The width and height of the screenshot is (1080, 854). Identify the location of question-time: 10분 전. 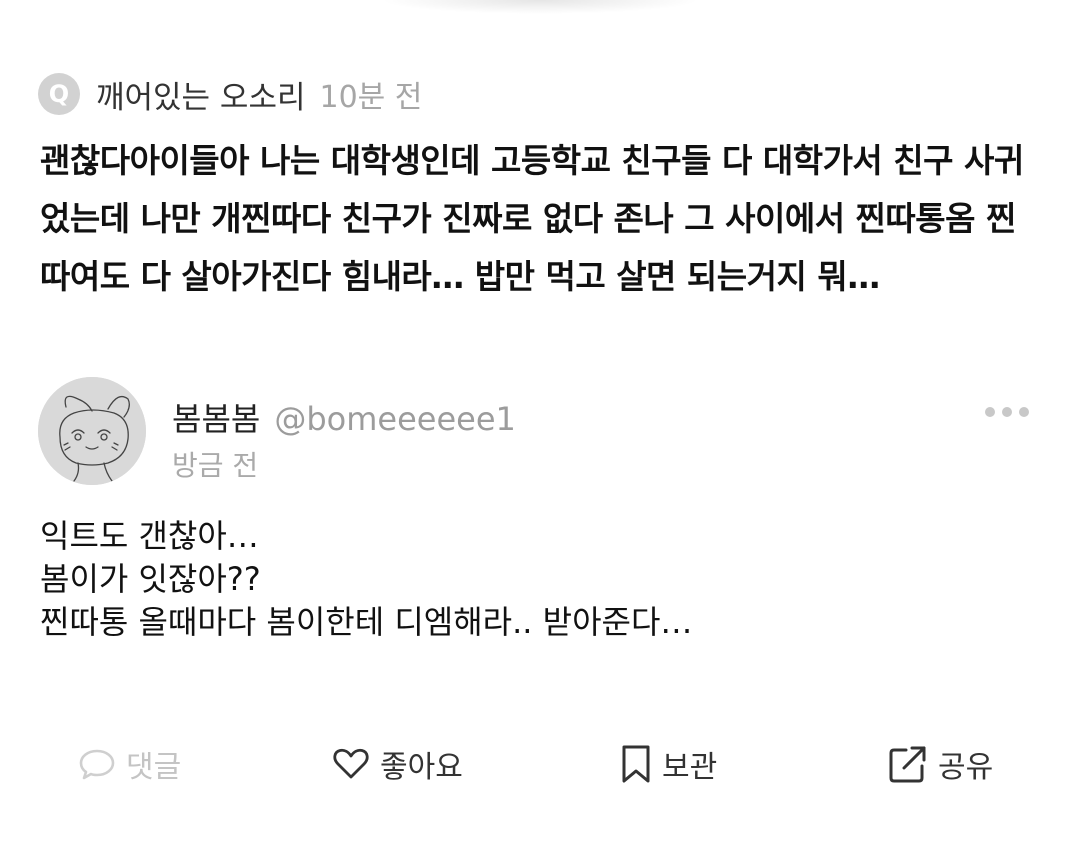
(371, 97).